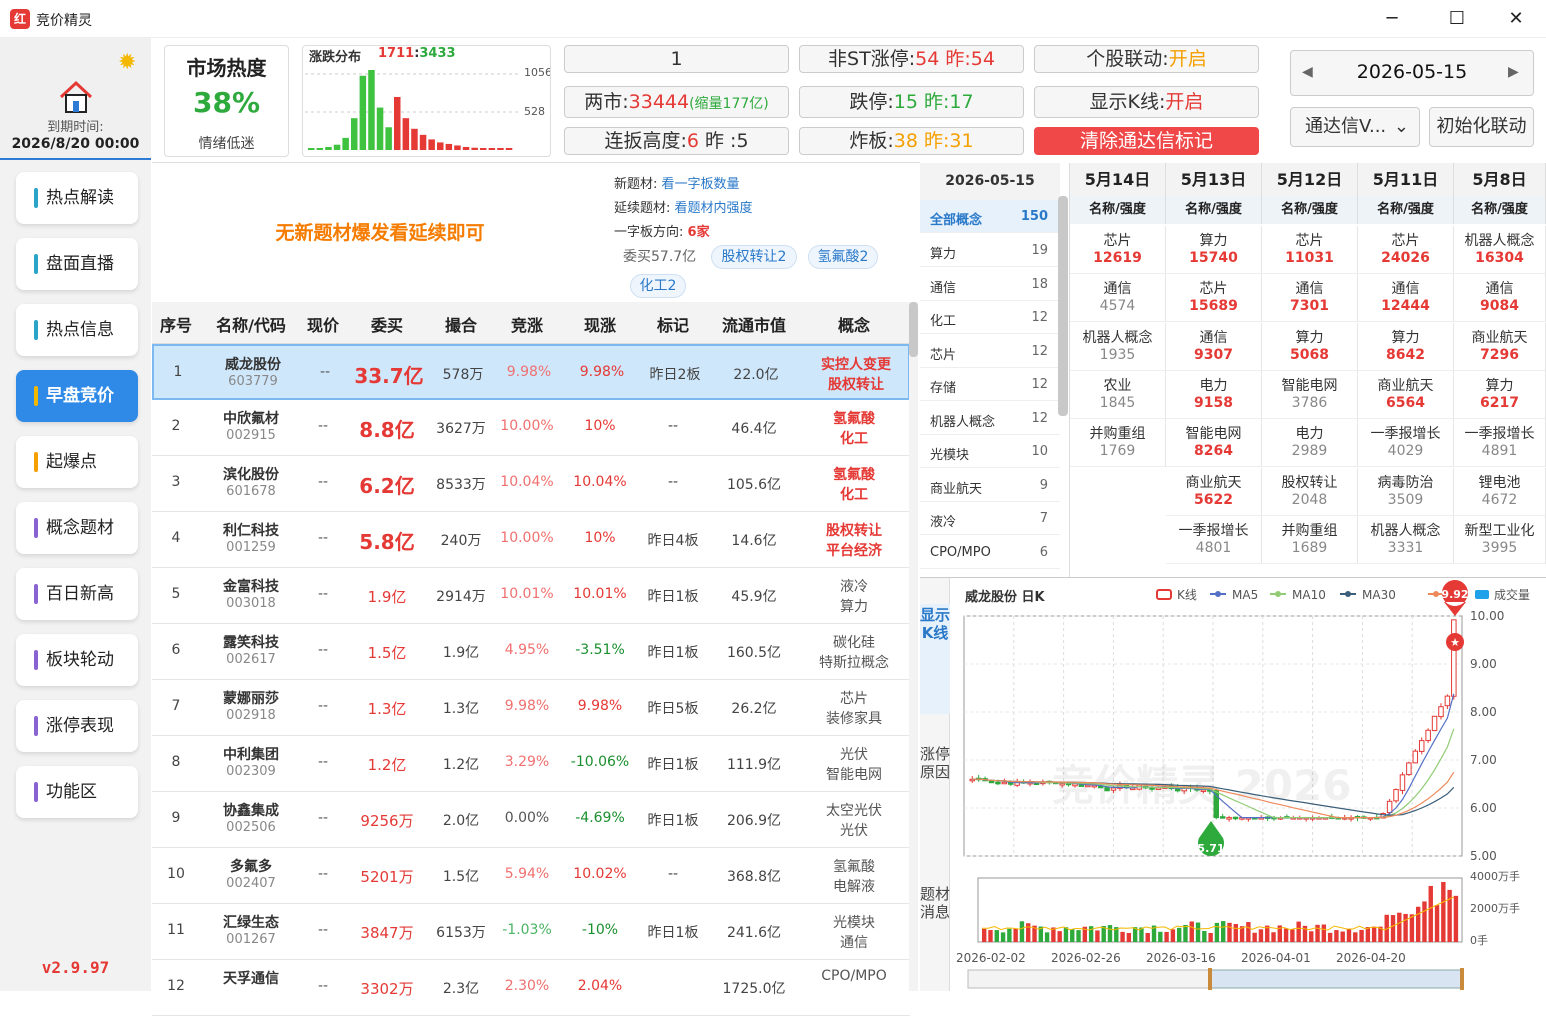 This screenshot has width=1546, height=1016. Describe the element at coordinates (990, 384) in the screenshot. I see `concept-row: 存储 12` at that location.